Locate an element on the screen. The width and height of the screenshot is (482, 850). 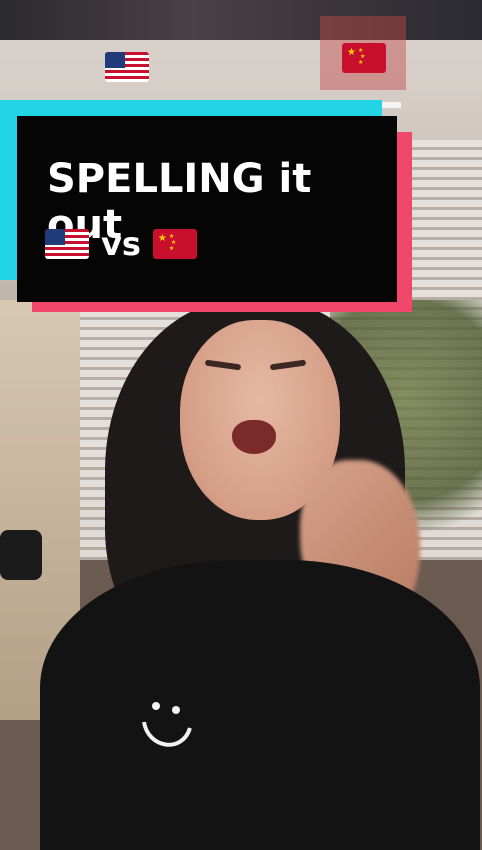
camera-on-shelf is located at coordinates (21, 555).